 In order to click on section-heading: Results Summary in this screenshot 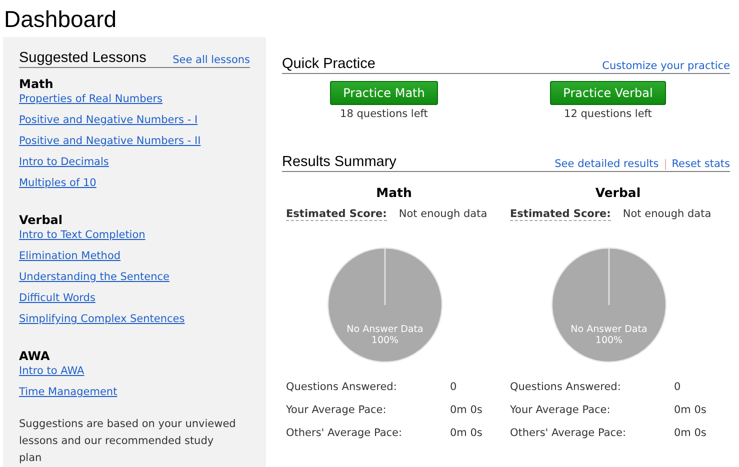, I will do `click(339, 162)`.